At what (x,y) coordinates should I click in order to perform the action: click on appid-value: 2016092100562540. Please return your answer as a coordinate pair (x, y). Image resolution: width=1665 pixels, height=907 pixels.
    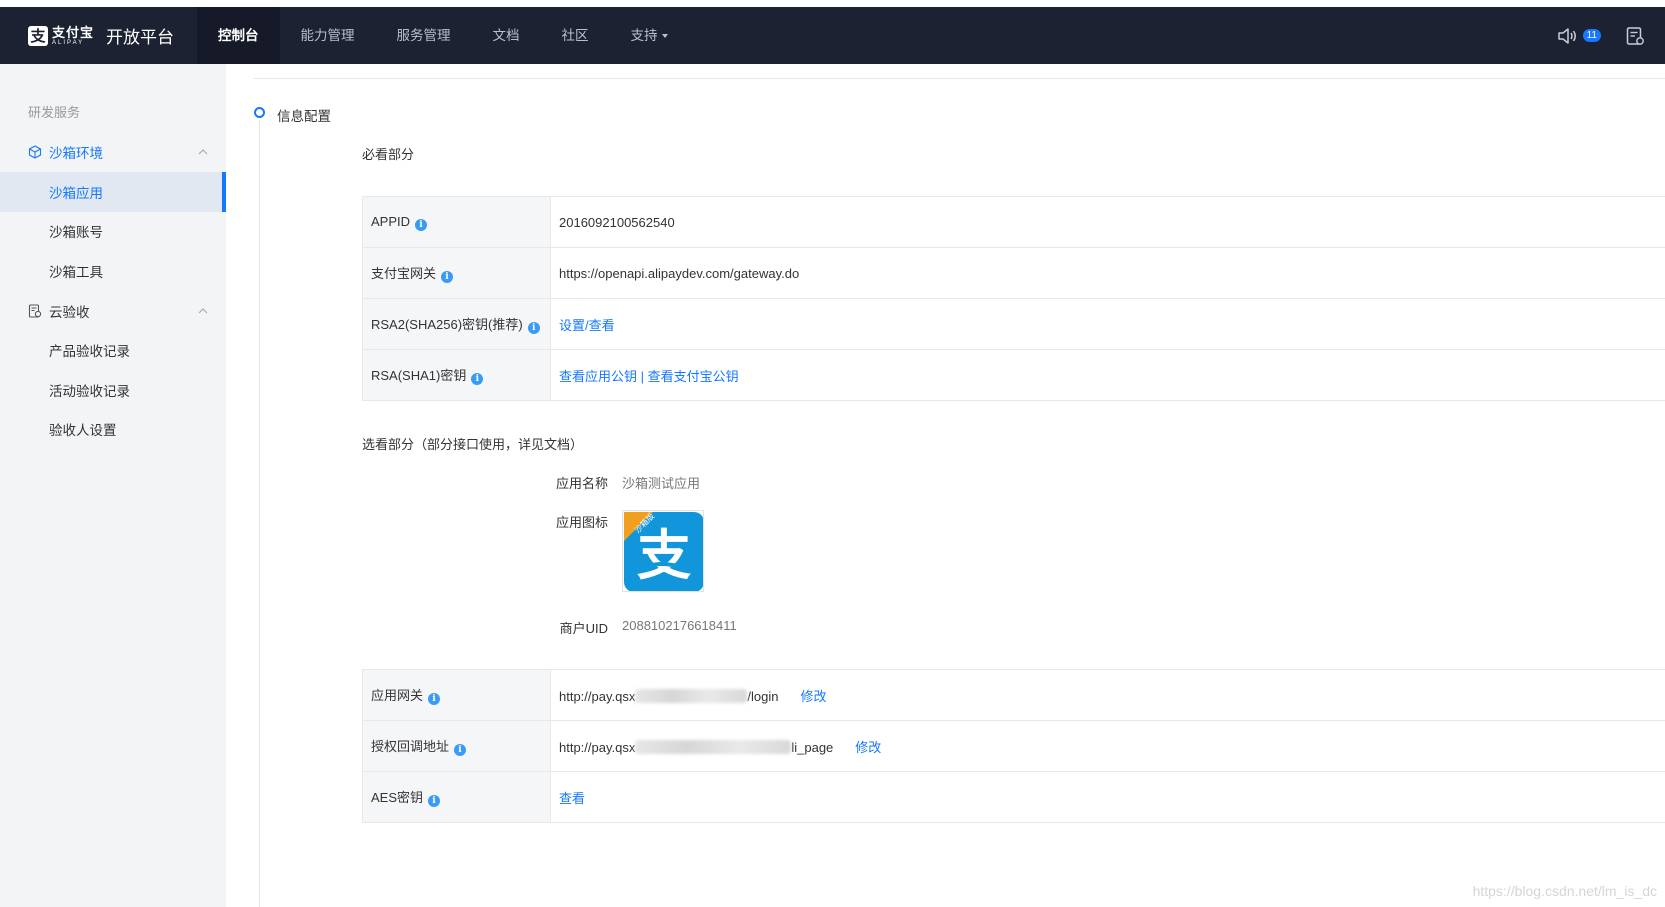
    Looking at the image, I should click on (1107, 222).